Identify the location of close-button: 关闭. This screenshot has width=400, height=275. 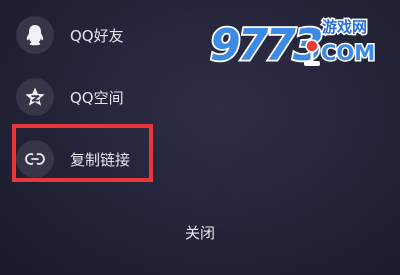
(200, 232).